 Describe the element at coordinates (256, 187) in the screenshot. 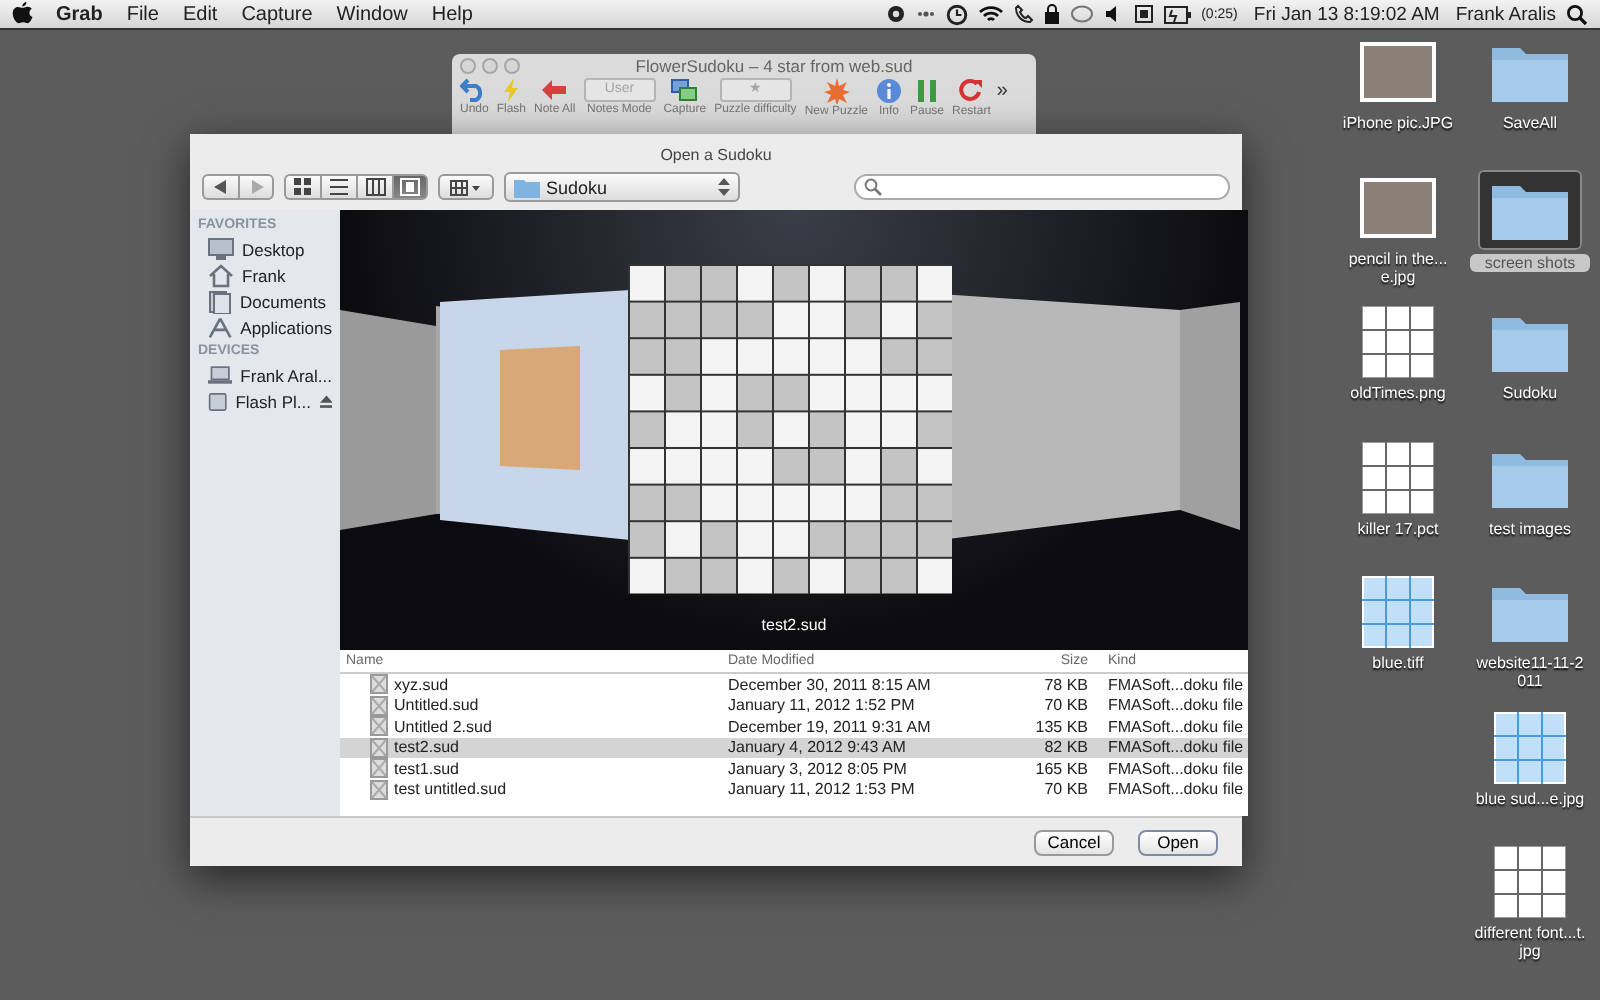

I see `right-triangle-icon` at that location.